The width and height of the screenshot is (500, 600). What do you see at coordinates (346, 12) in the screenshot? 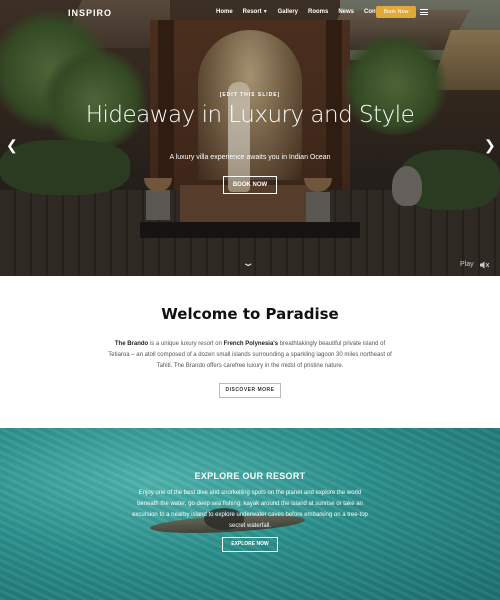
I see `menu-item-news: News` at bounding box center [346, 12].